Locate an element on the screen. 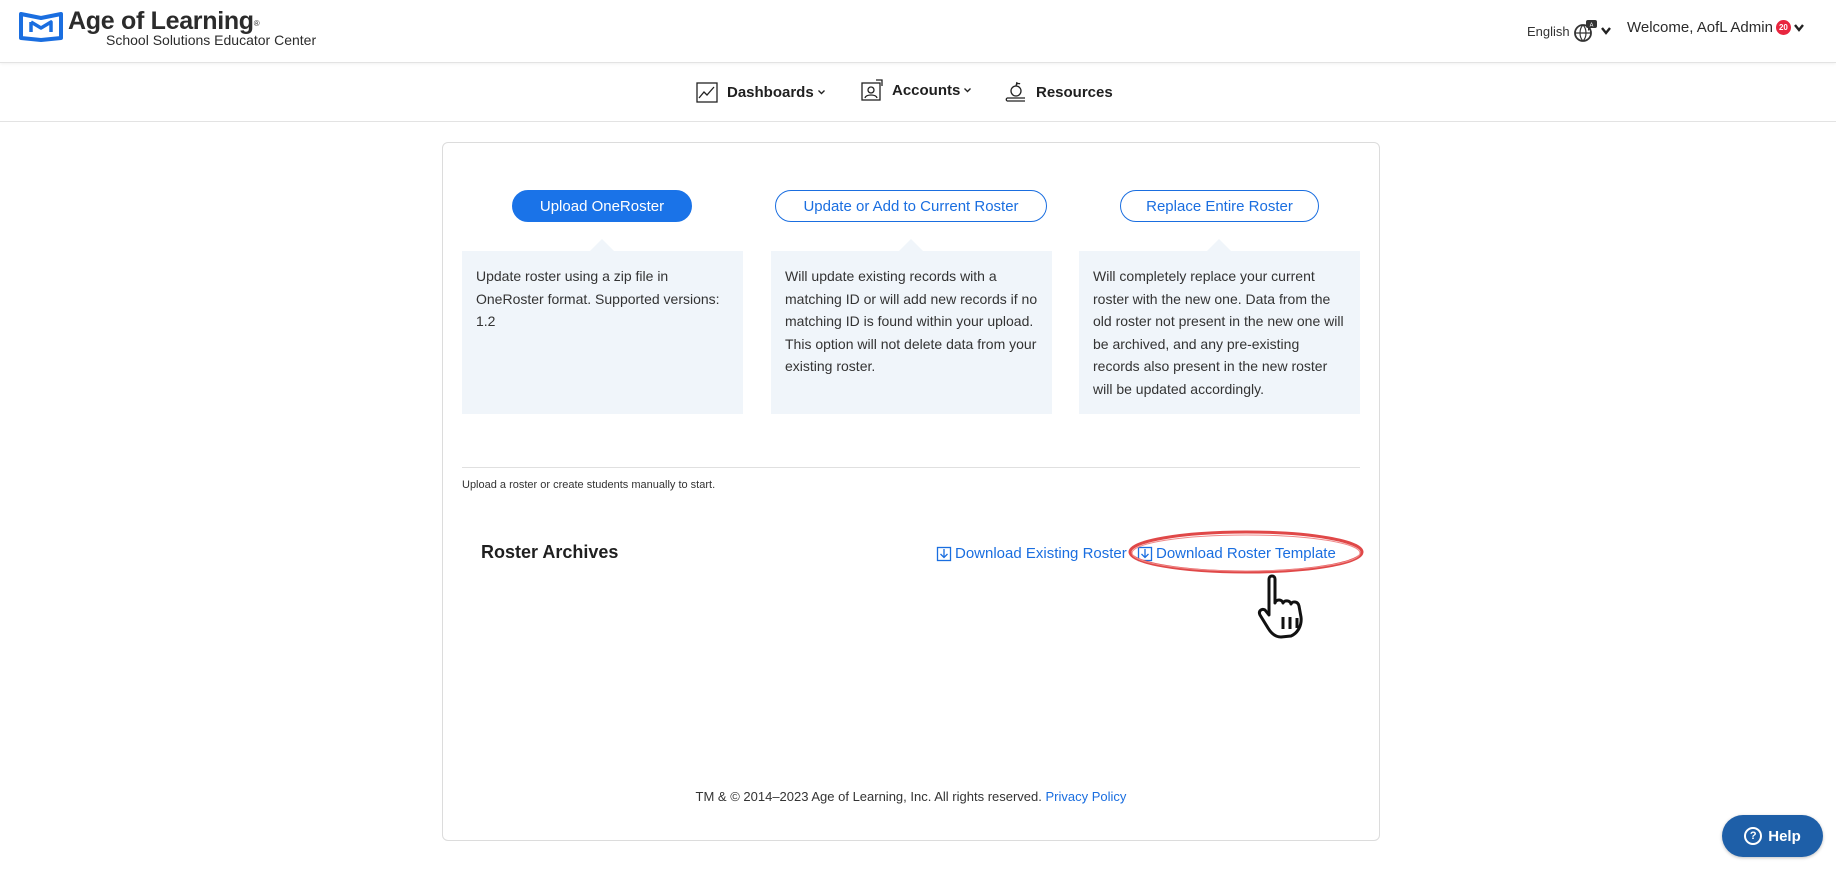 This screenshot has width=1836, height=869. welcome-text: Welcome, AofL Admin is located at coordinates (1700, 27).